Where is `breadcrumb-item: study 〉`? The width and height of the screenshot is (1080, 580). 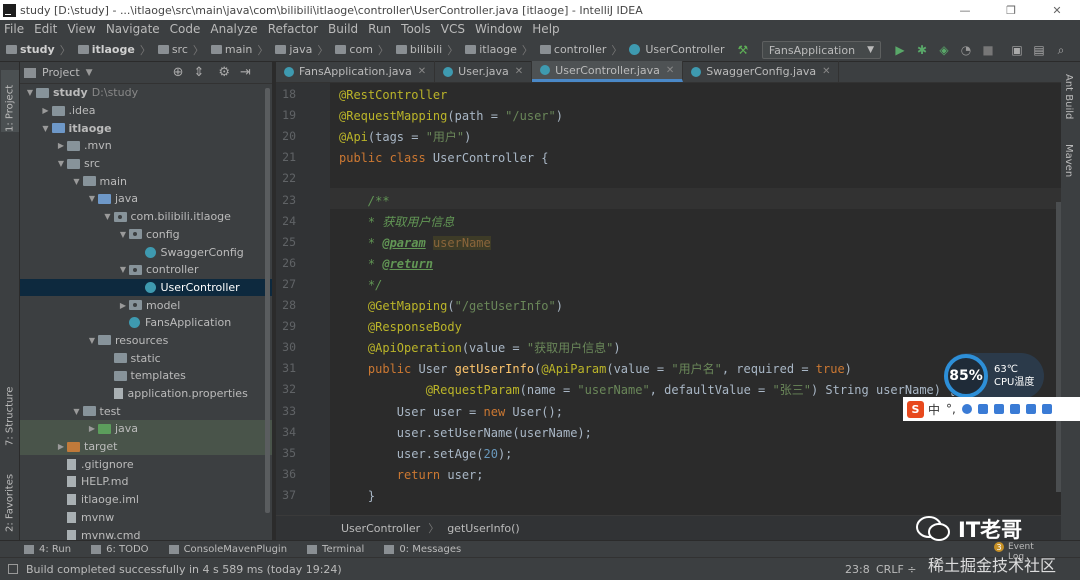
breadcrumb-item: study 〉 is located at coordinates (40, 50).